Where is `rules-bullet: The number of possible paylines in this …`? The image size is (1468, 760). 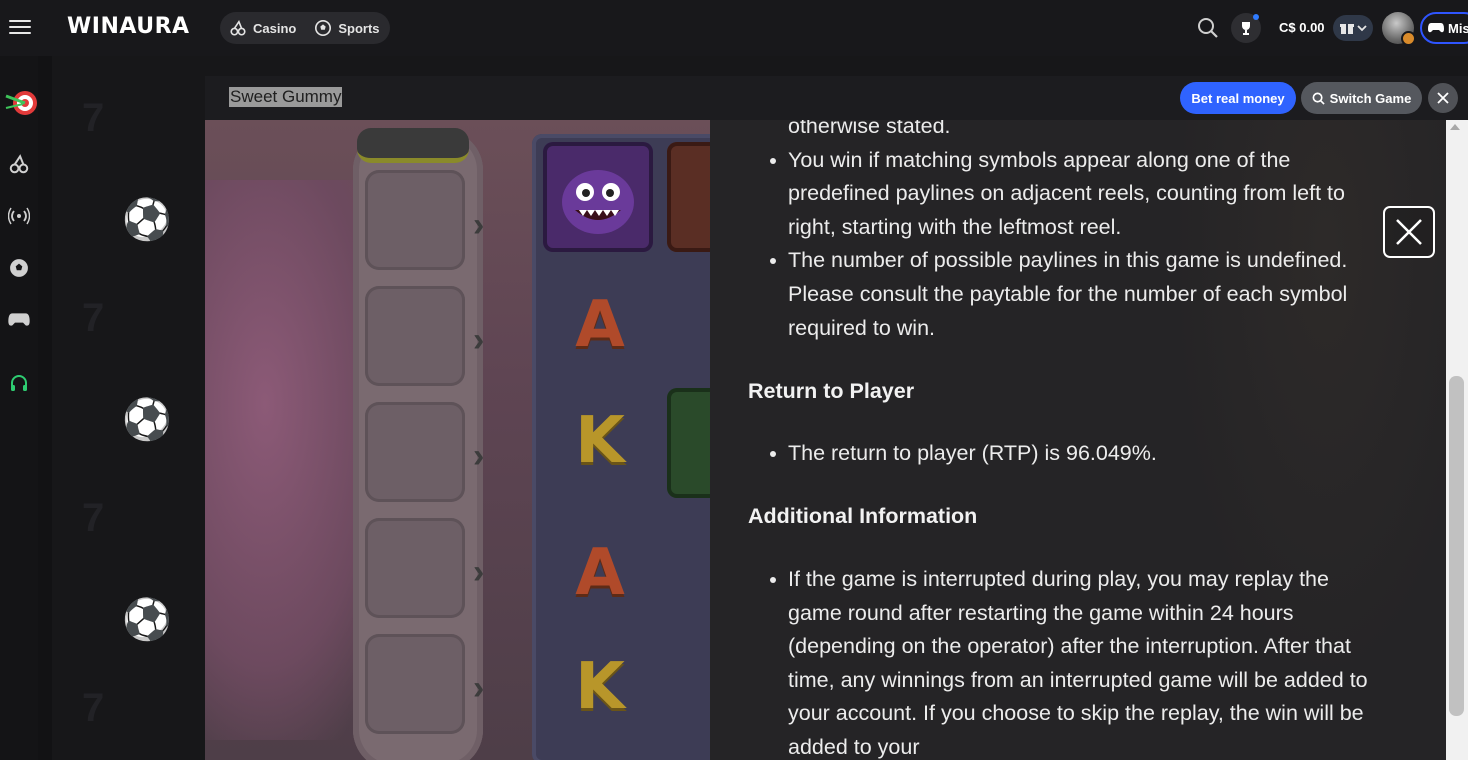 rules-bullet: The number of possible paylines in this … is located at coordinates (1058, 294).